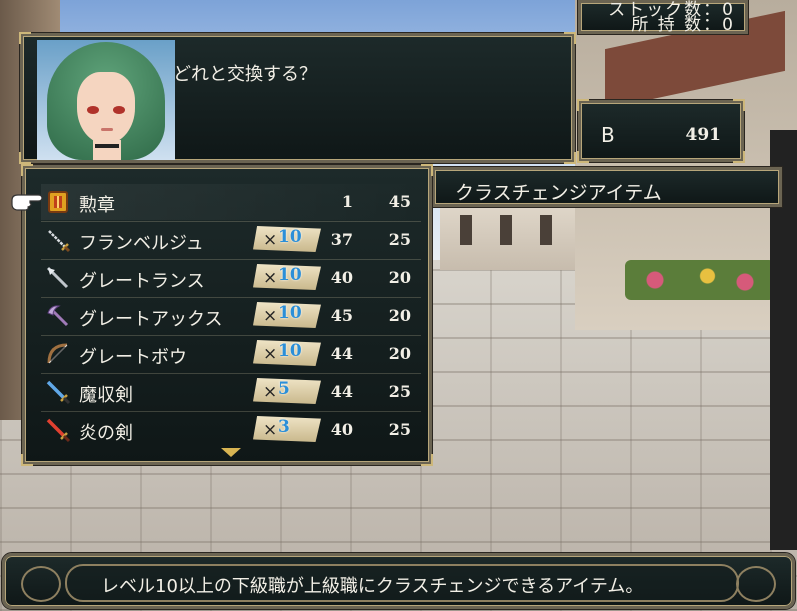 The height and width of the screenshot is (611, 797). I want to click on item-row: グレートアックス × 10 45 20, so click(231, 316).